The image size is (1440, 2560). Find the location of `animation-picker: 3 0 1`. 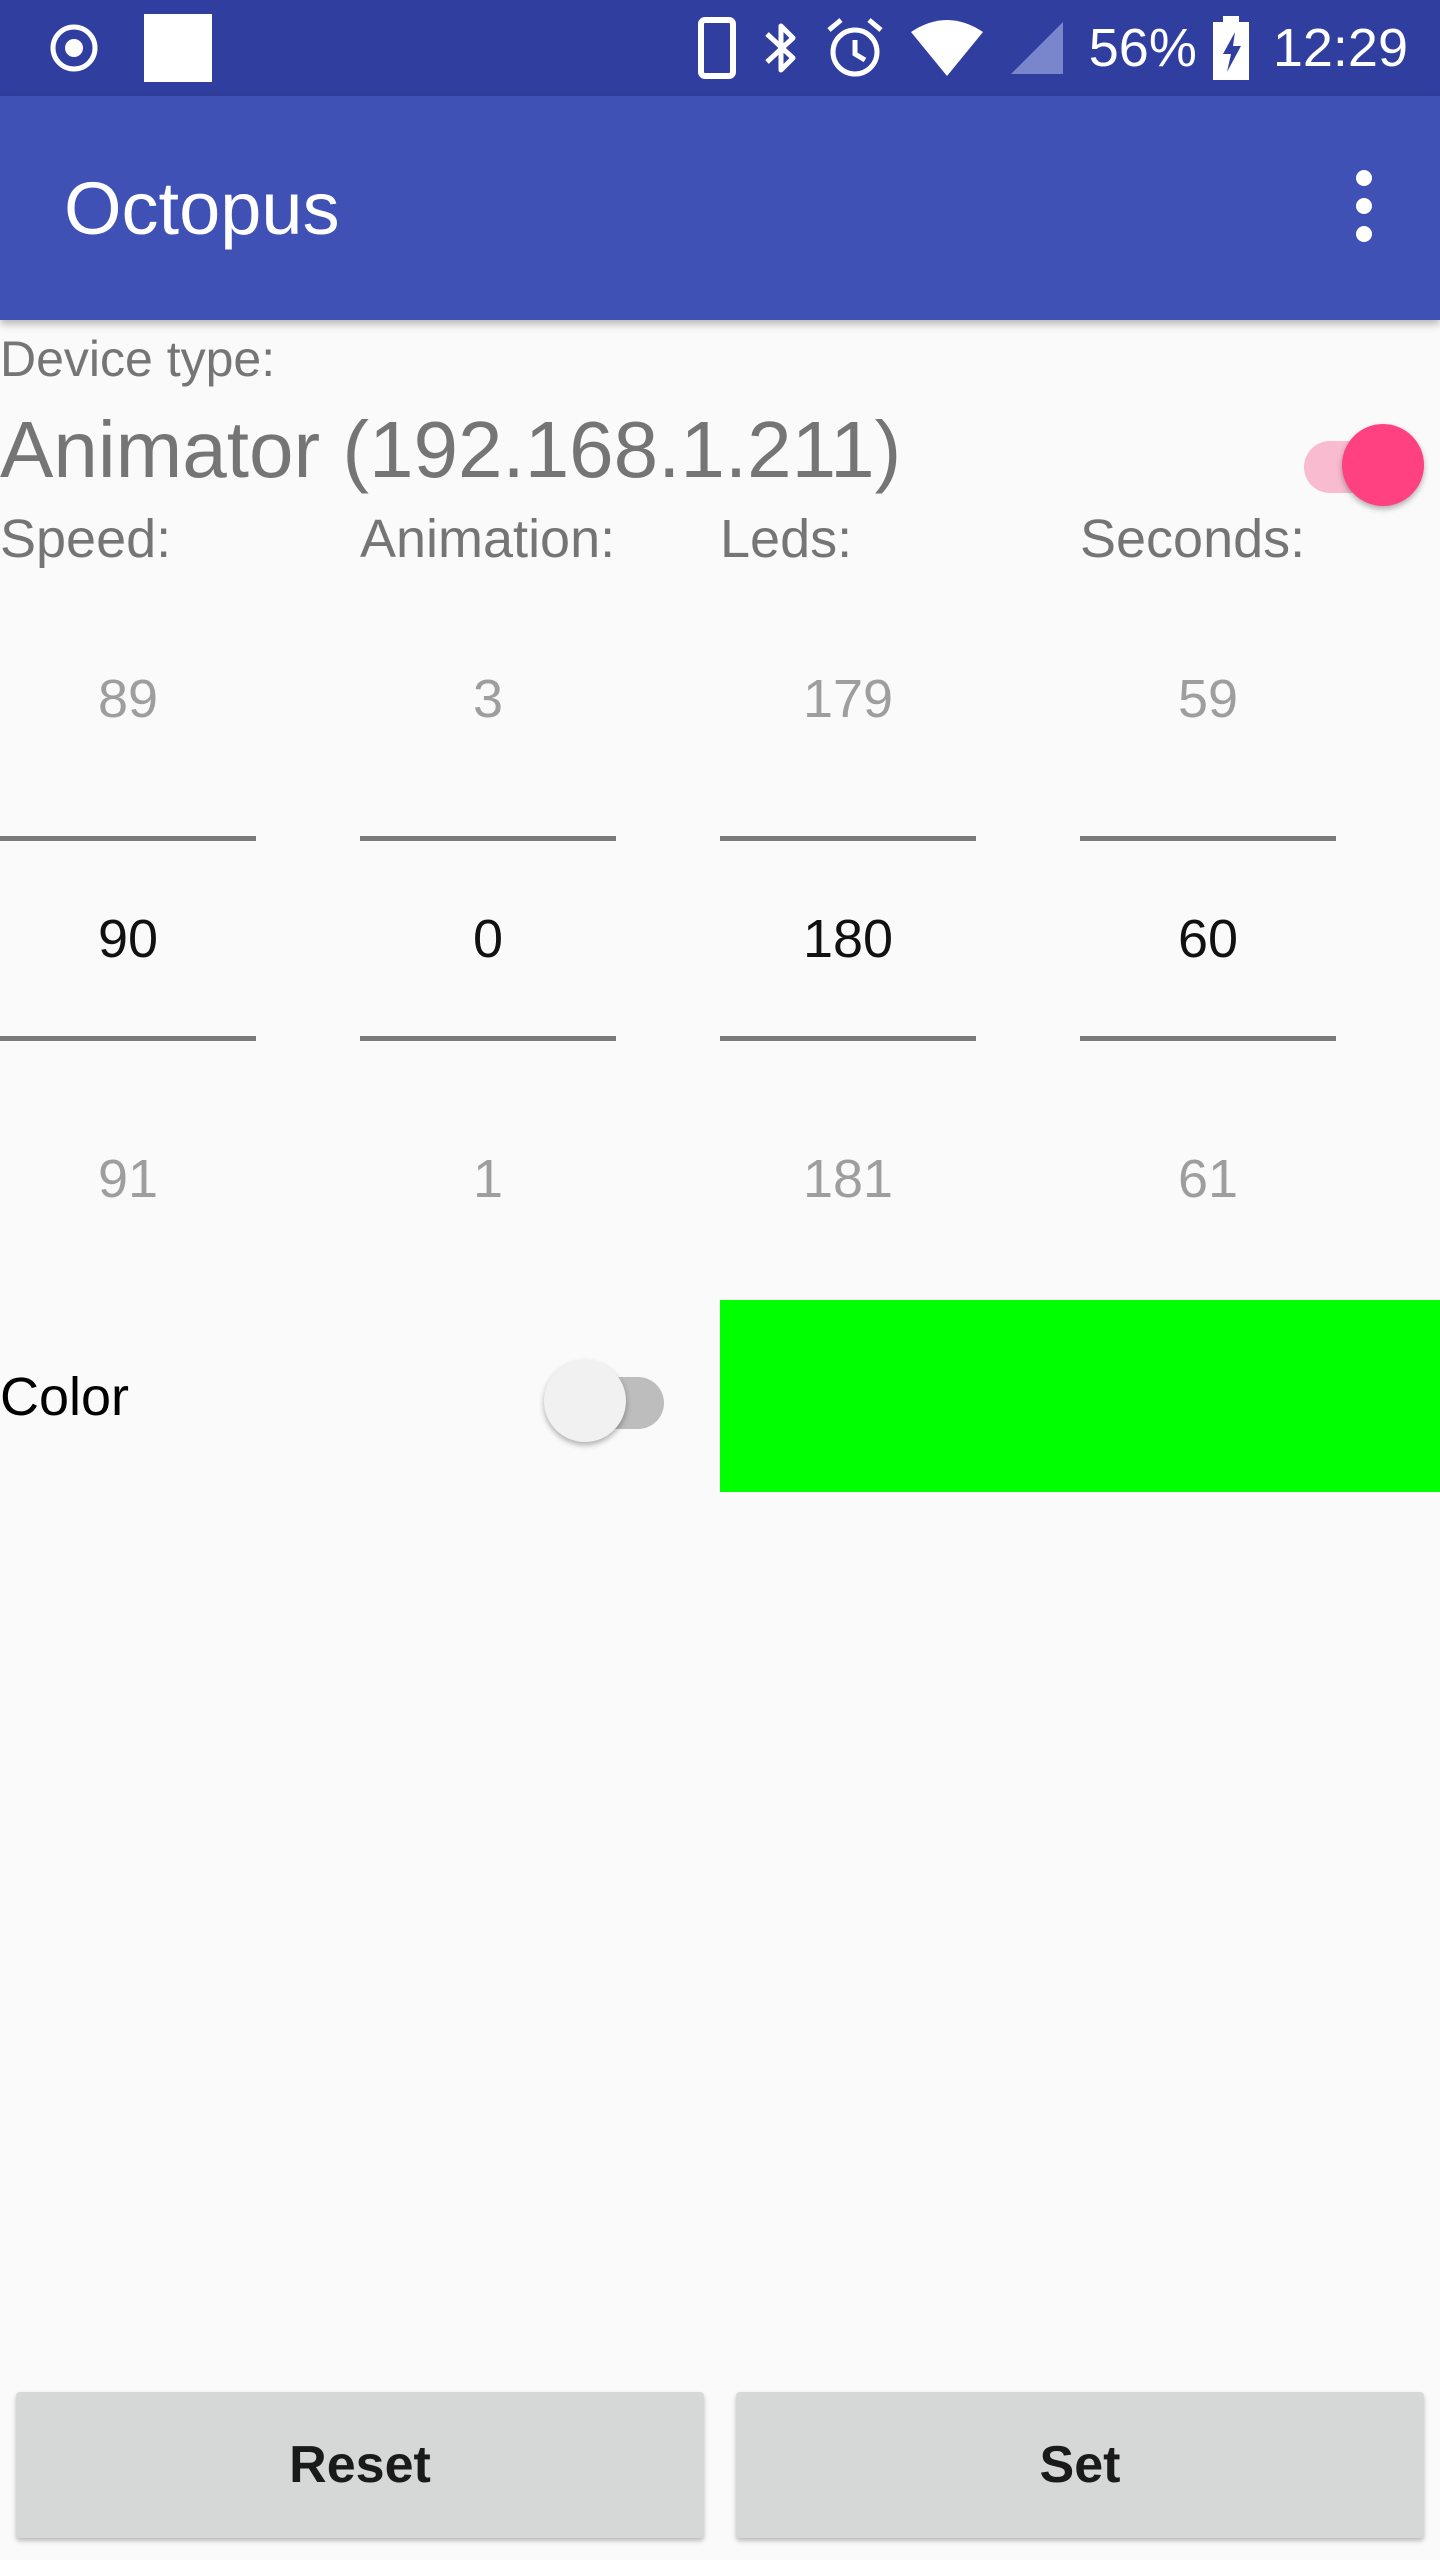

animation-picker: 3 0 1 is located at coordinates (488, 950).